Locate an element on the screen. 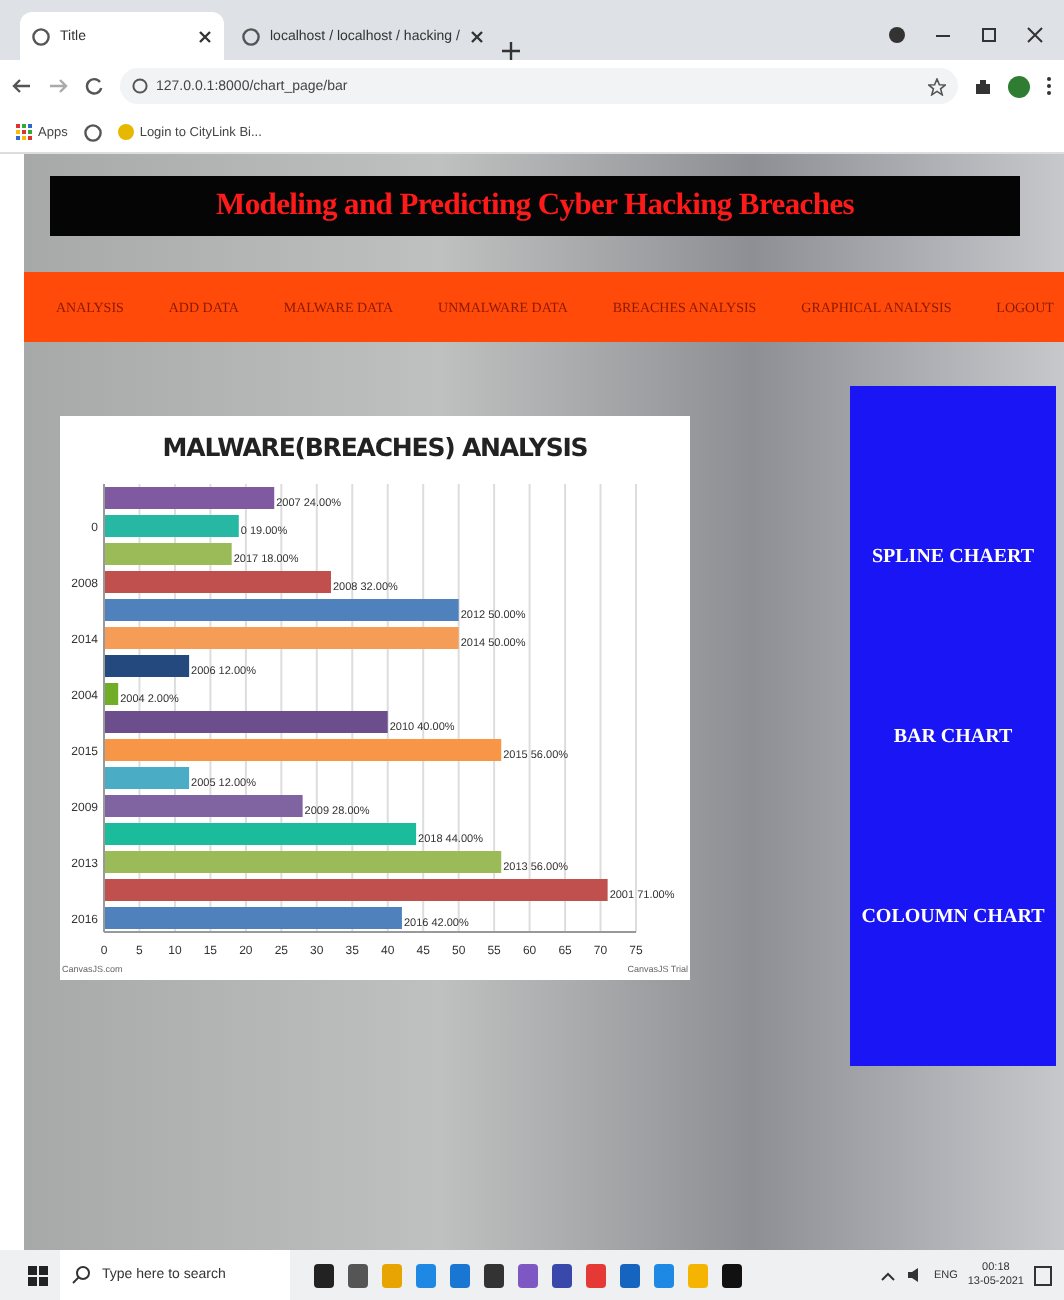 The height and width of the screenshot is (1300, 1064). side-menu-link: SPLINE CHAERT is located at coordinates (953, 556).